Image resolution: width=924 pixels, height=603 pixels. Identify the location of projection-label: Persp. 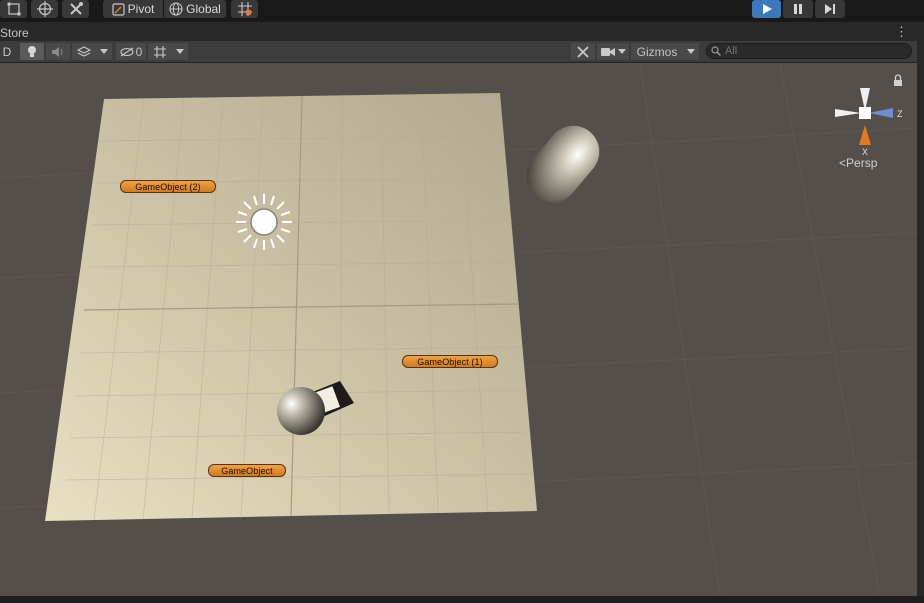
(862, 163).